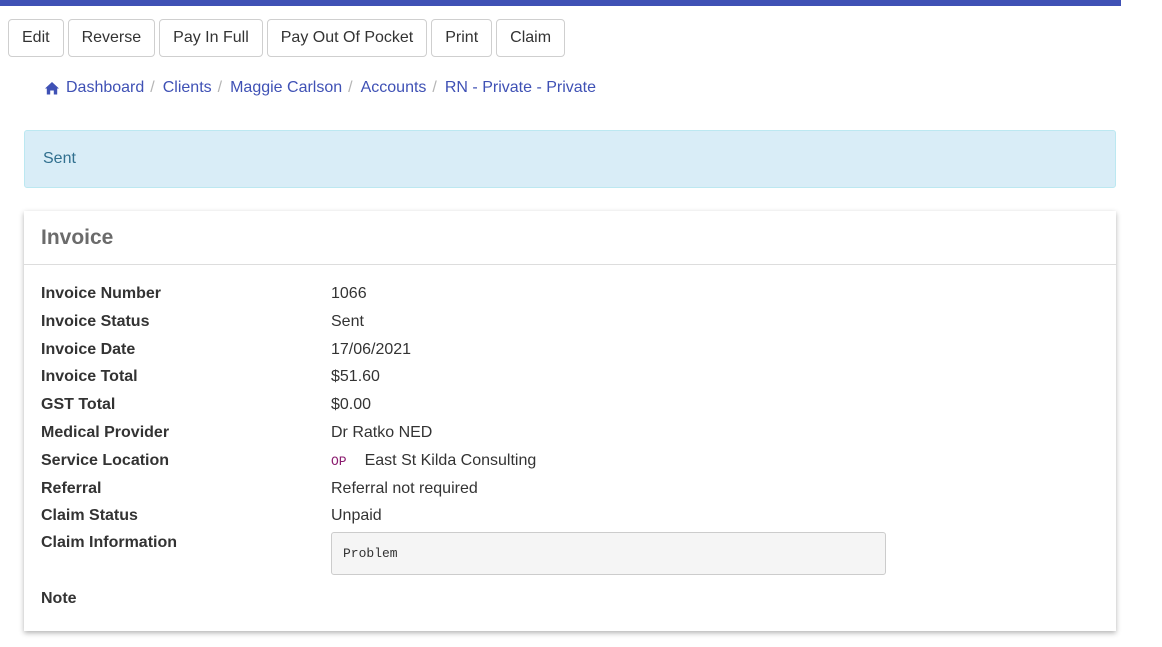 The height and width of the screenshot is (647, 1162). What do you see at coordinates (571, 492) in the screenshot?
I see `referral-row: Referral Referral not required` at bounding box center [571, 492].